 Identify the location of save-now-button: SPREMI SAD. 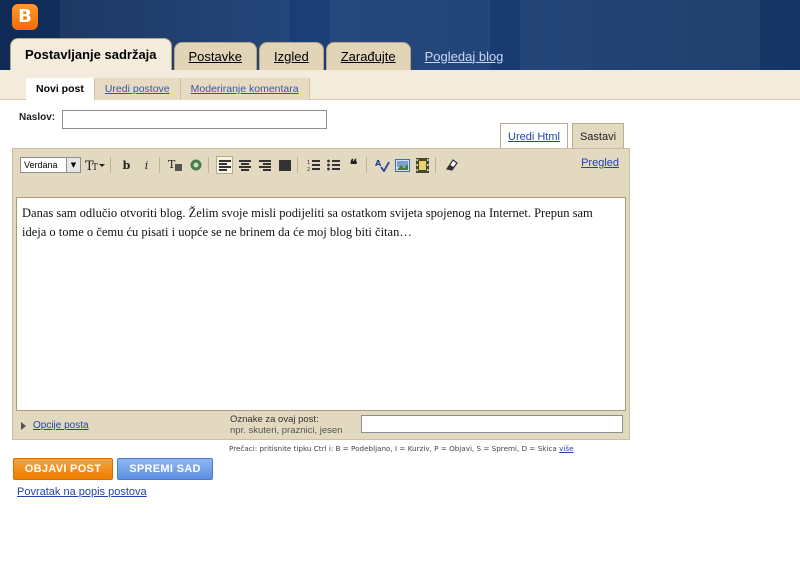
(165, 469).